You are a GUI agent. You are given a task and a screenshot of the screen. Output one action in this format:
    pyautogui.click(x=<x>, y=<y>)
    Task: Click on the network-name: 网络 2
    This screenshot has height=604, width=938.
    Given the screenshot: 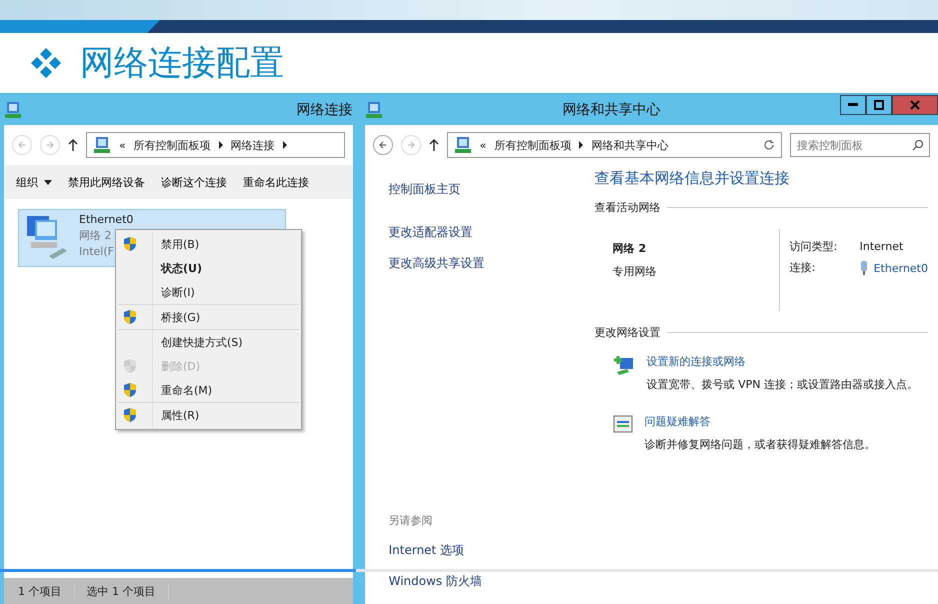 What is the action you would take?
    pyautogui.click(x=630, y=248)
    